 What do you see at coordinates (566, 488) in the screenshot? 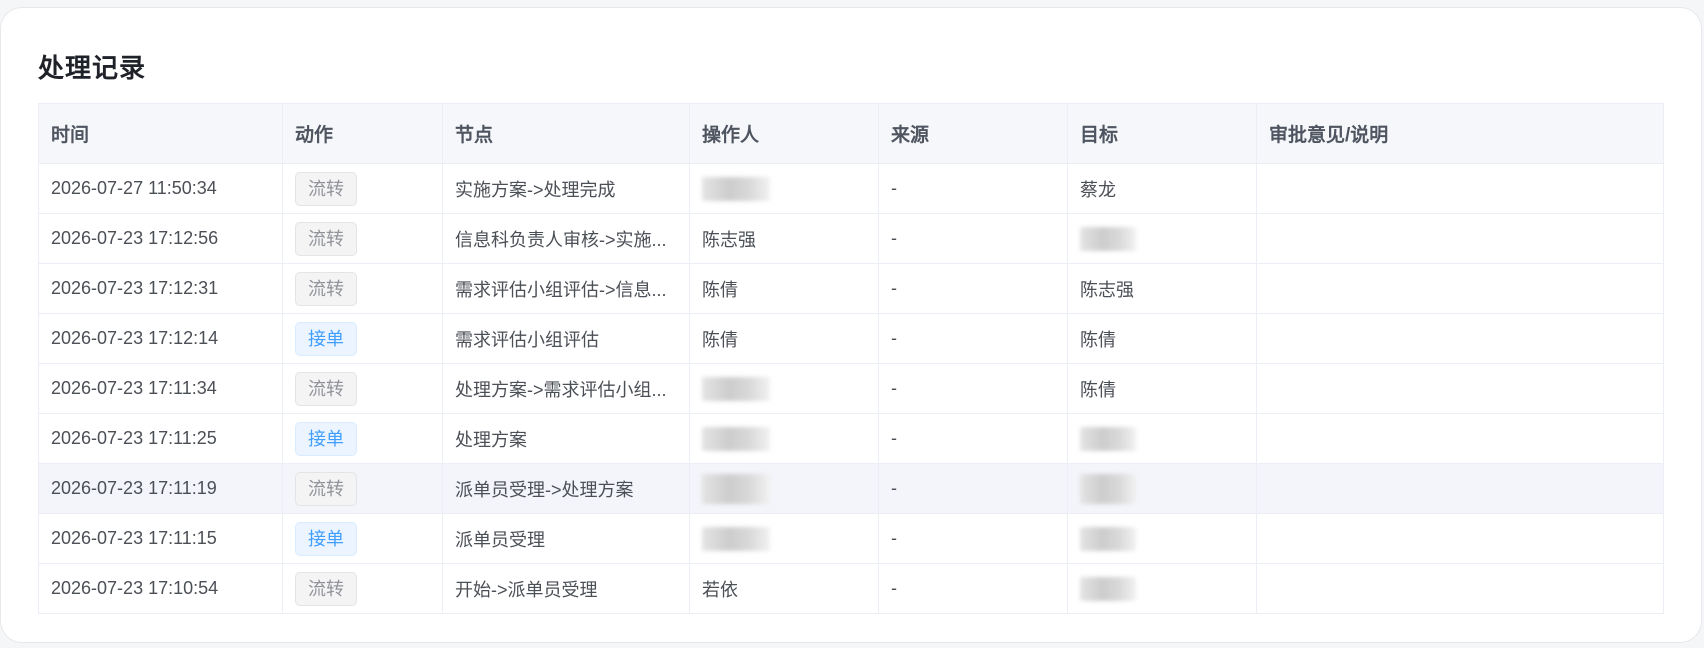
I see `cell-node: 派单员受理->处理方案` at bounding box center [566, 488].